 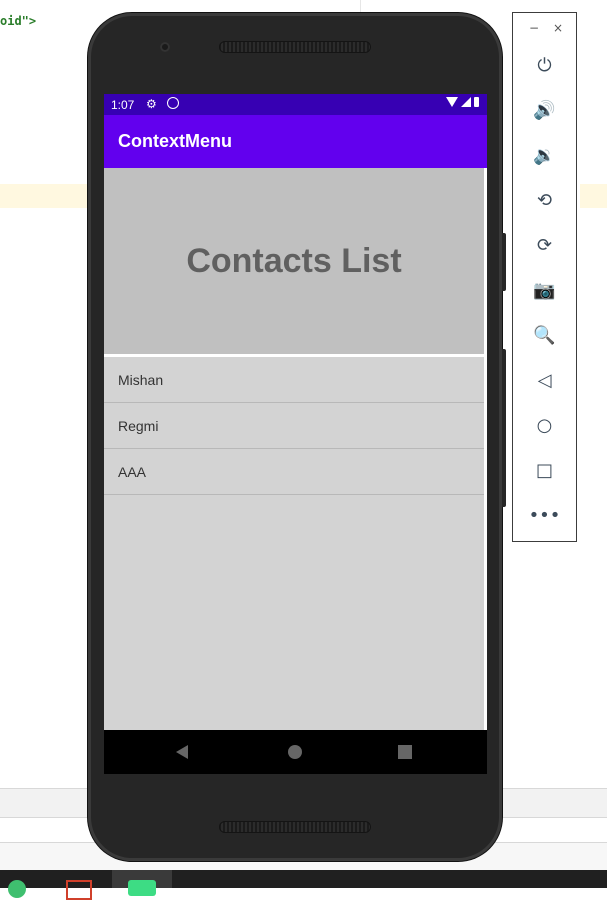 I want to click on app-title: ContextMenu, so click(x=175, y=141).